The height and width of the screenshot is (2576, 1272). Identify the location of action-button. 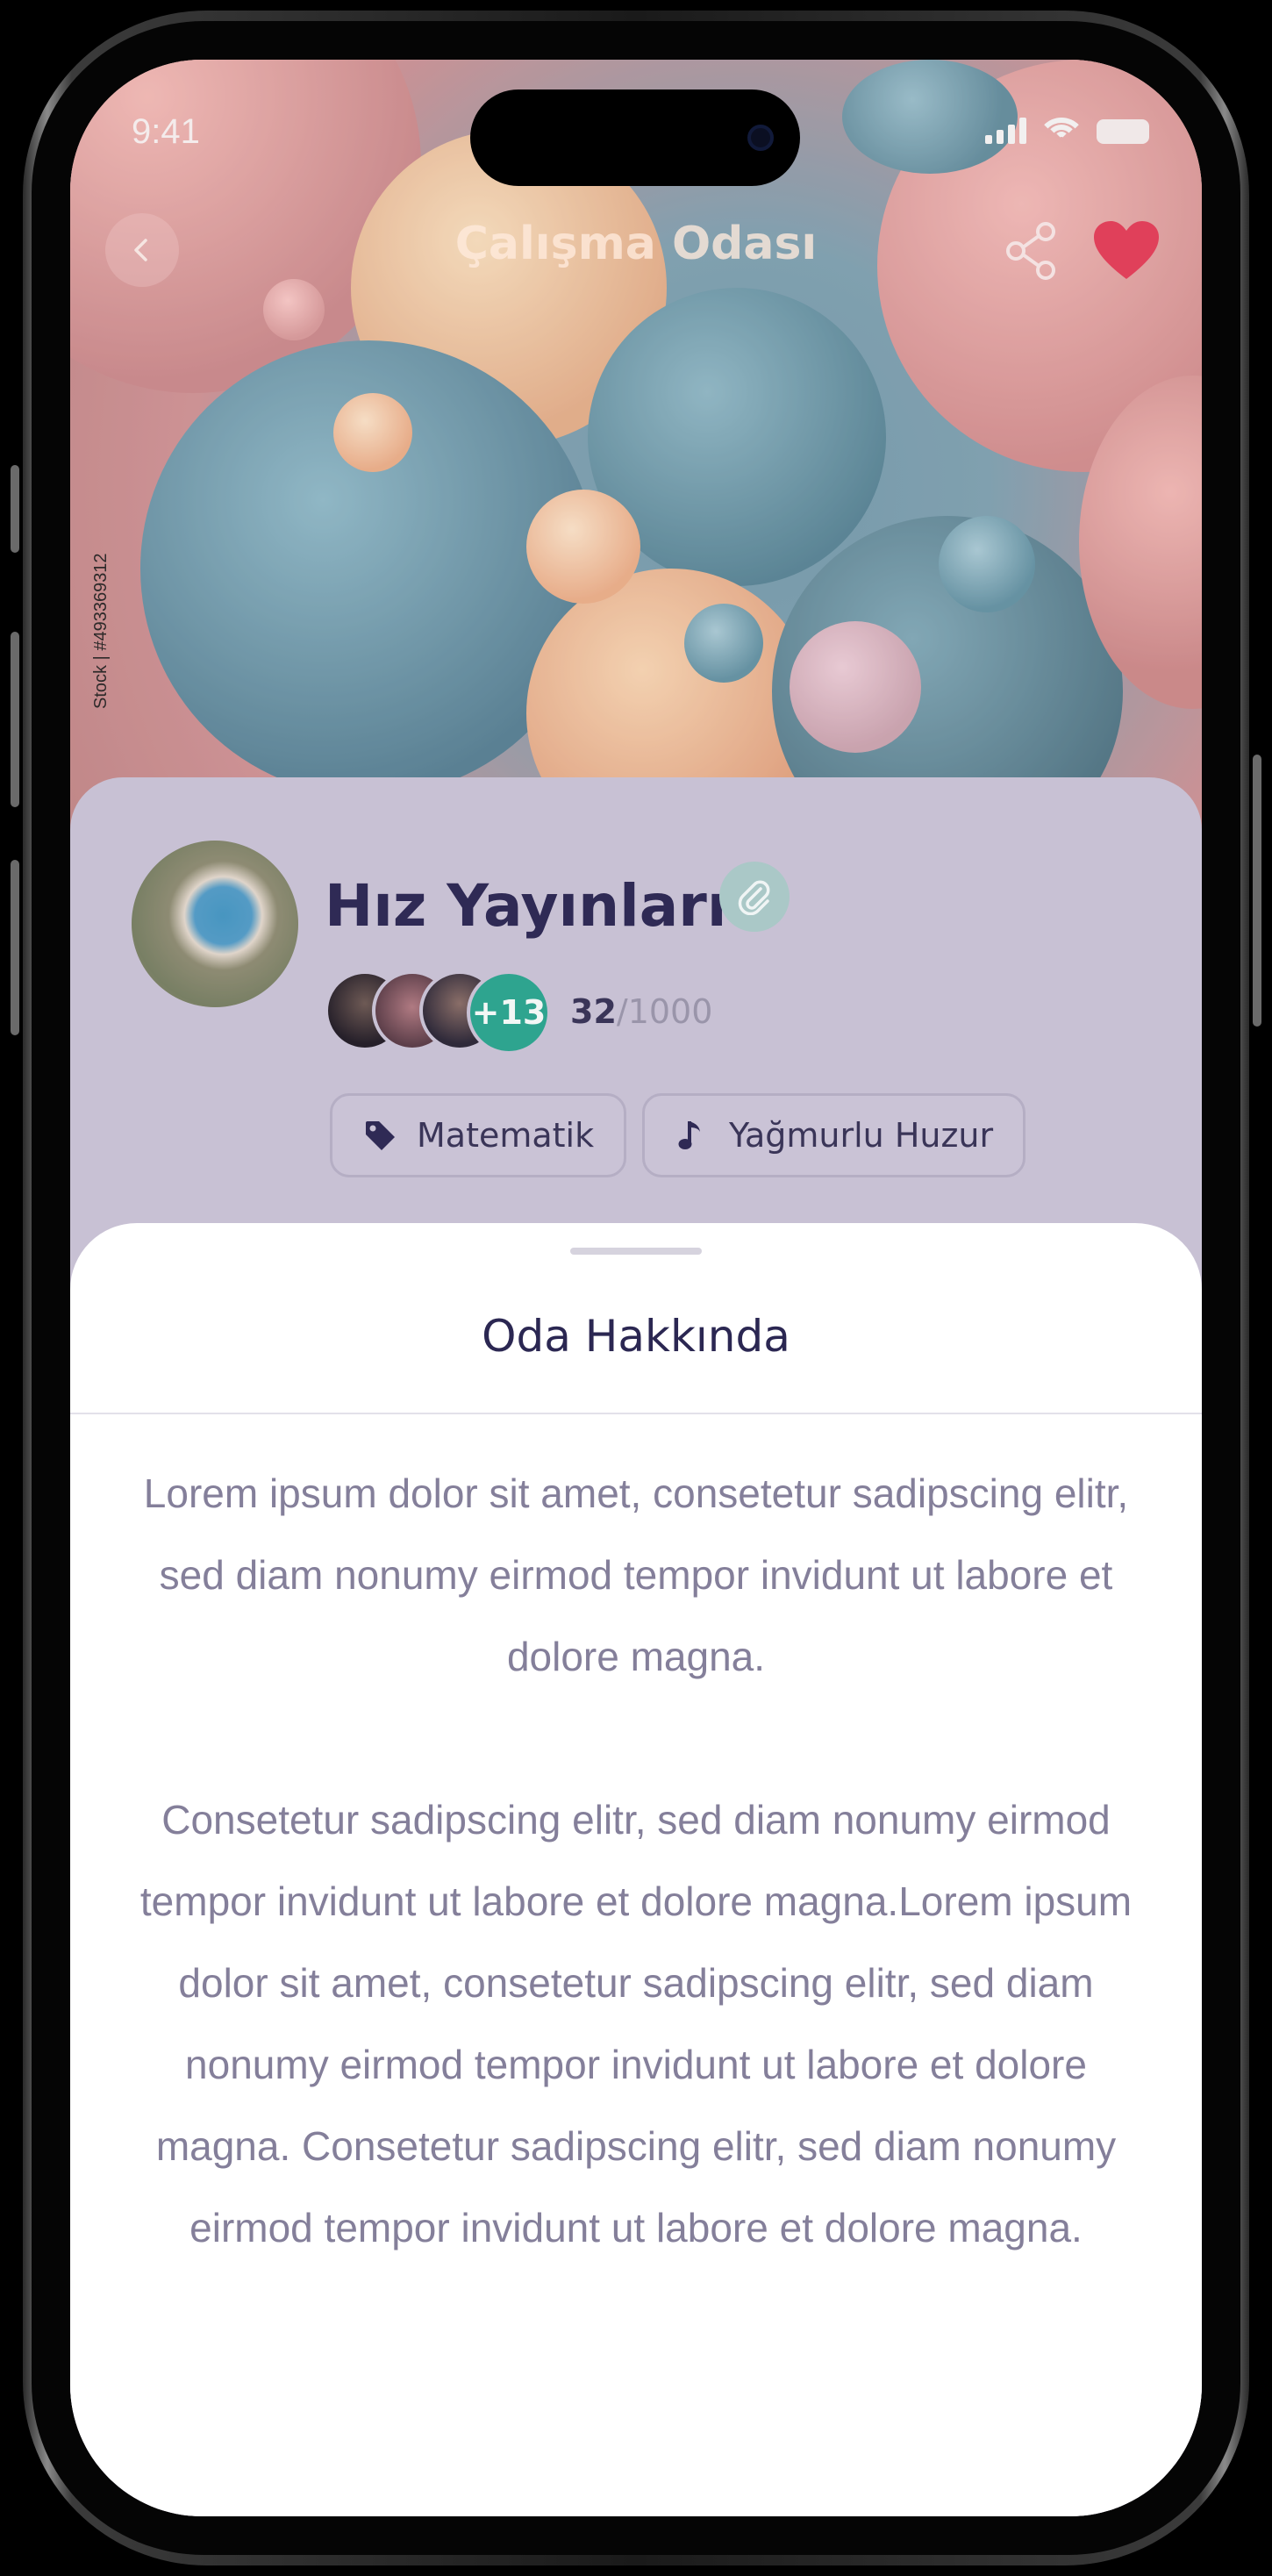
(15, 509).